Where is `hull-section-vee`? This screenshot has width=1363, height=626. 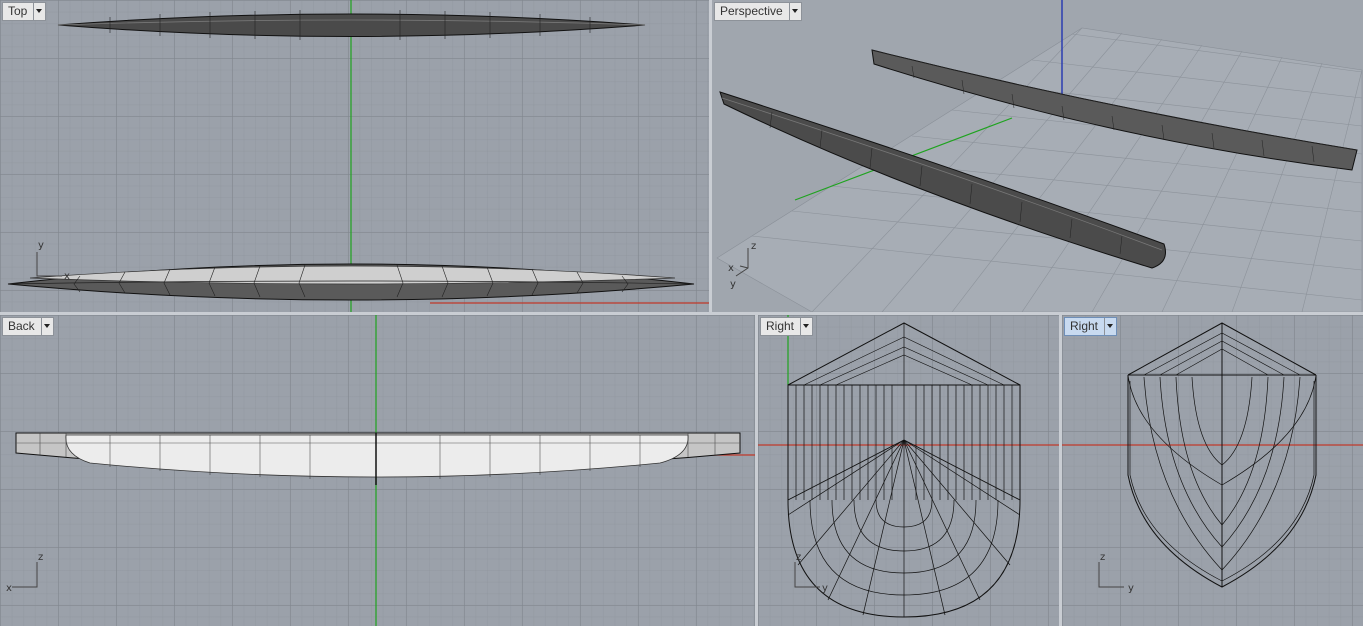 hull-section-vee is located at coordinates (1222, 455).